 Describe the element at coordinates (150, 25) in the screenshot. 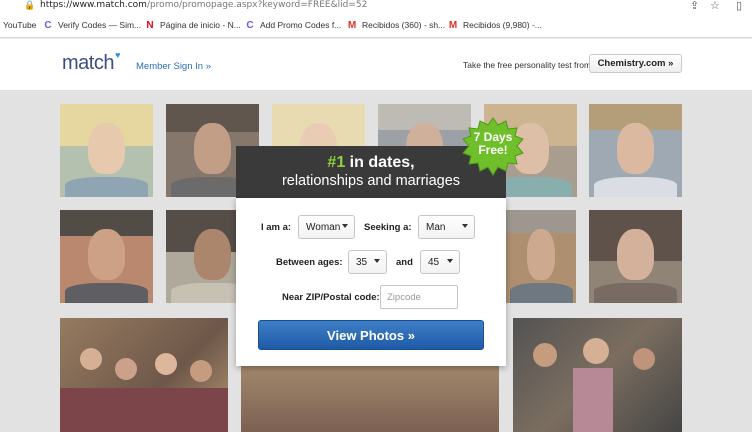

I see `netflix-icon: N` at that location.